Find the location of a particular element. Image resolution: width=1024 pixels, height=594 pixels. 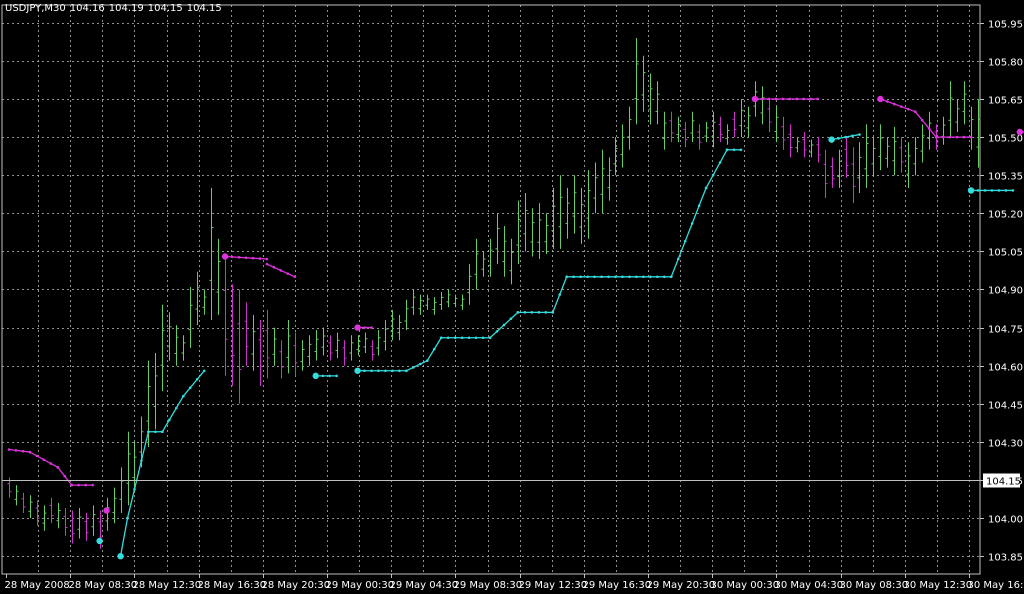

symbol-timeframe: USDJPY,M30 is located at coordinates (35, 8).